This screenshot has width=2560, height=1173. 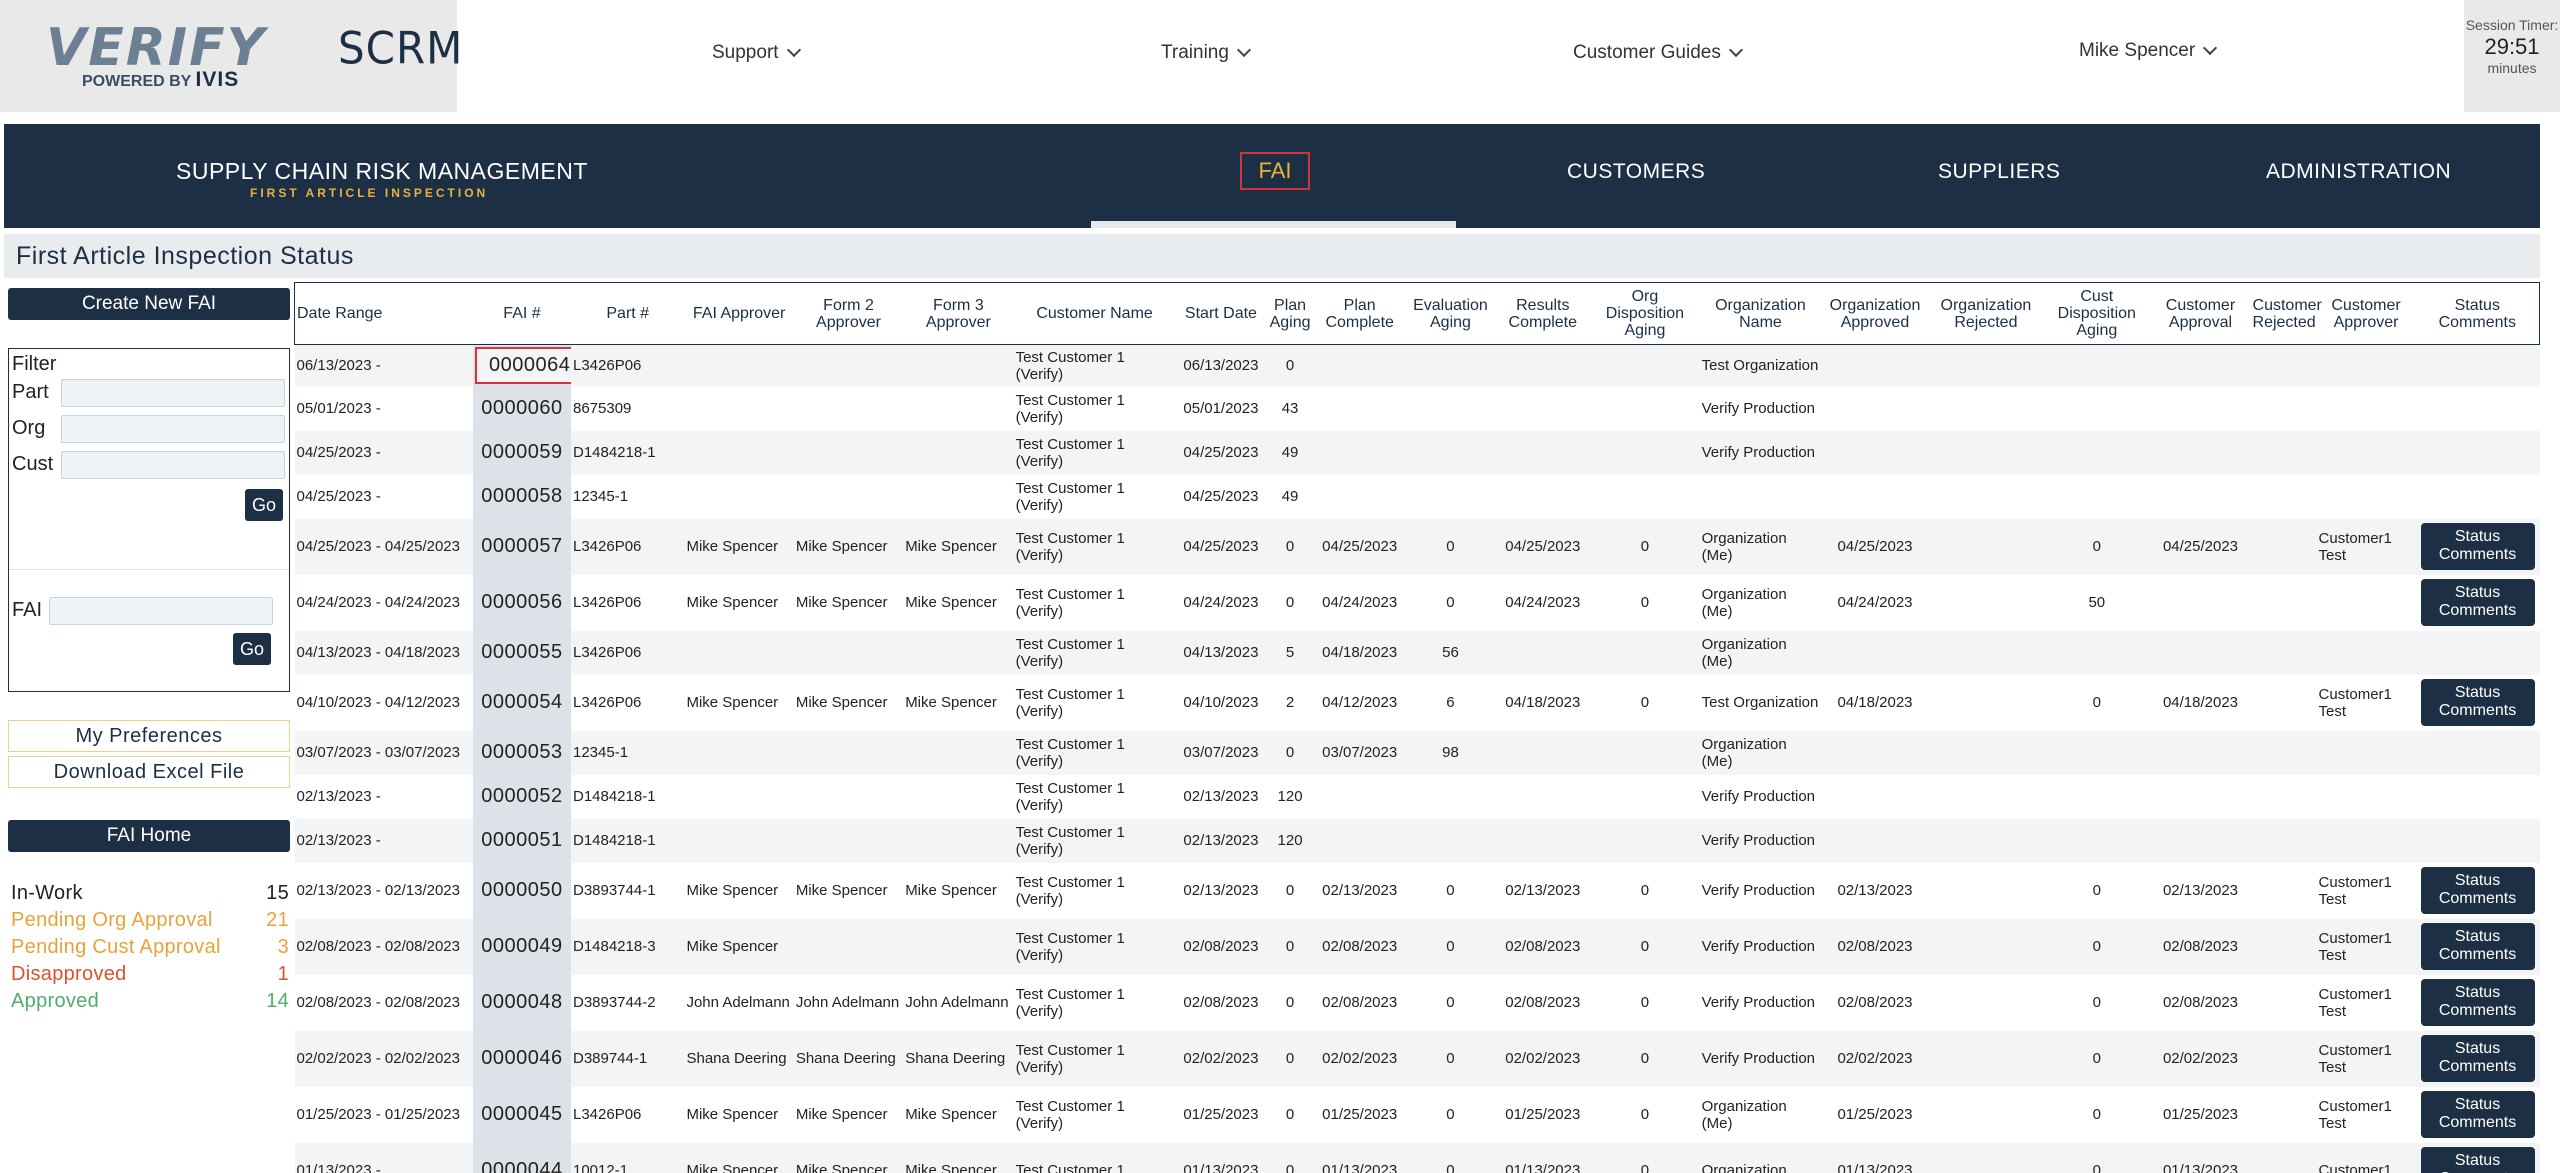 I want to click on filter-go-button: Go, so click(x=264, y=505).